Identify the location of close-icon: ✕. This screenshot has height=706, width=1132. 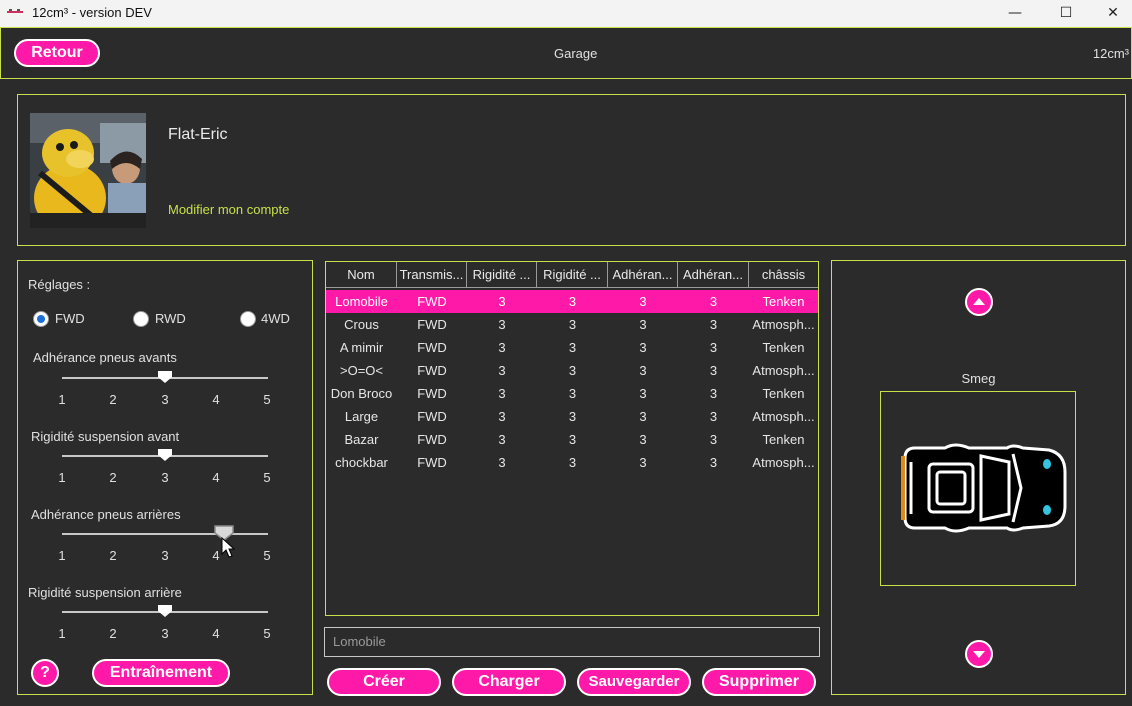
(1113, 13).